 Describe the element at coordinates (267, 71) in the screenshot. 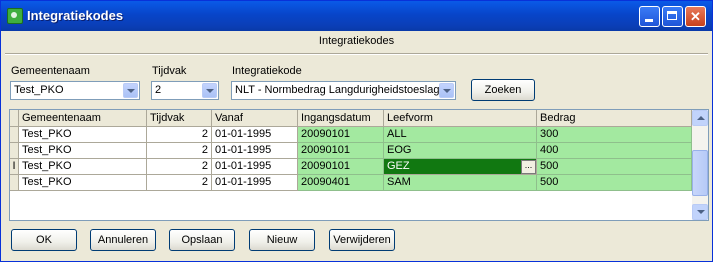

I see `integratiekode-label: Integratiekode` at that location.